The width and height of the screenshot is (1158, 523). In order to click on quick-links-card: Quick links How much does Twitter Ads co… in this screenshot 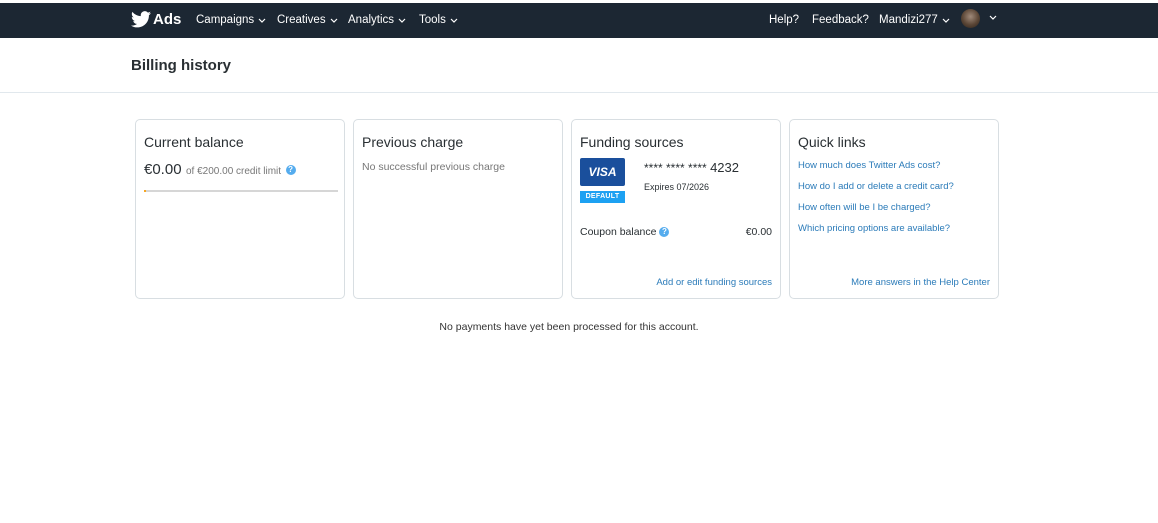, I will do `click(894, 209)`.